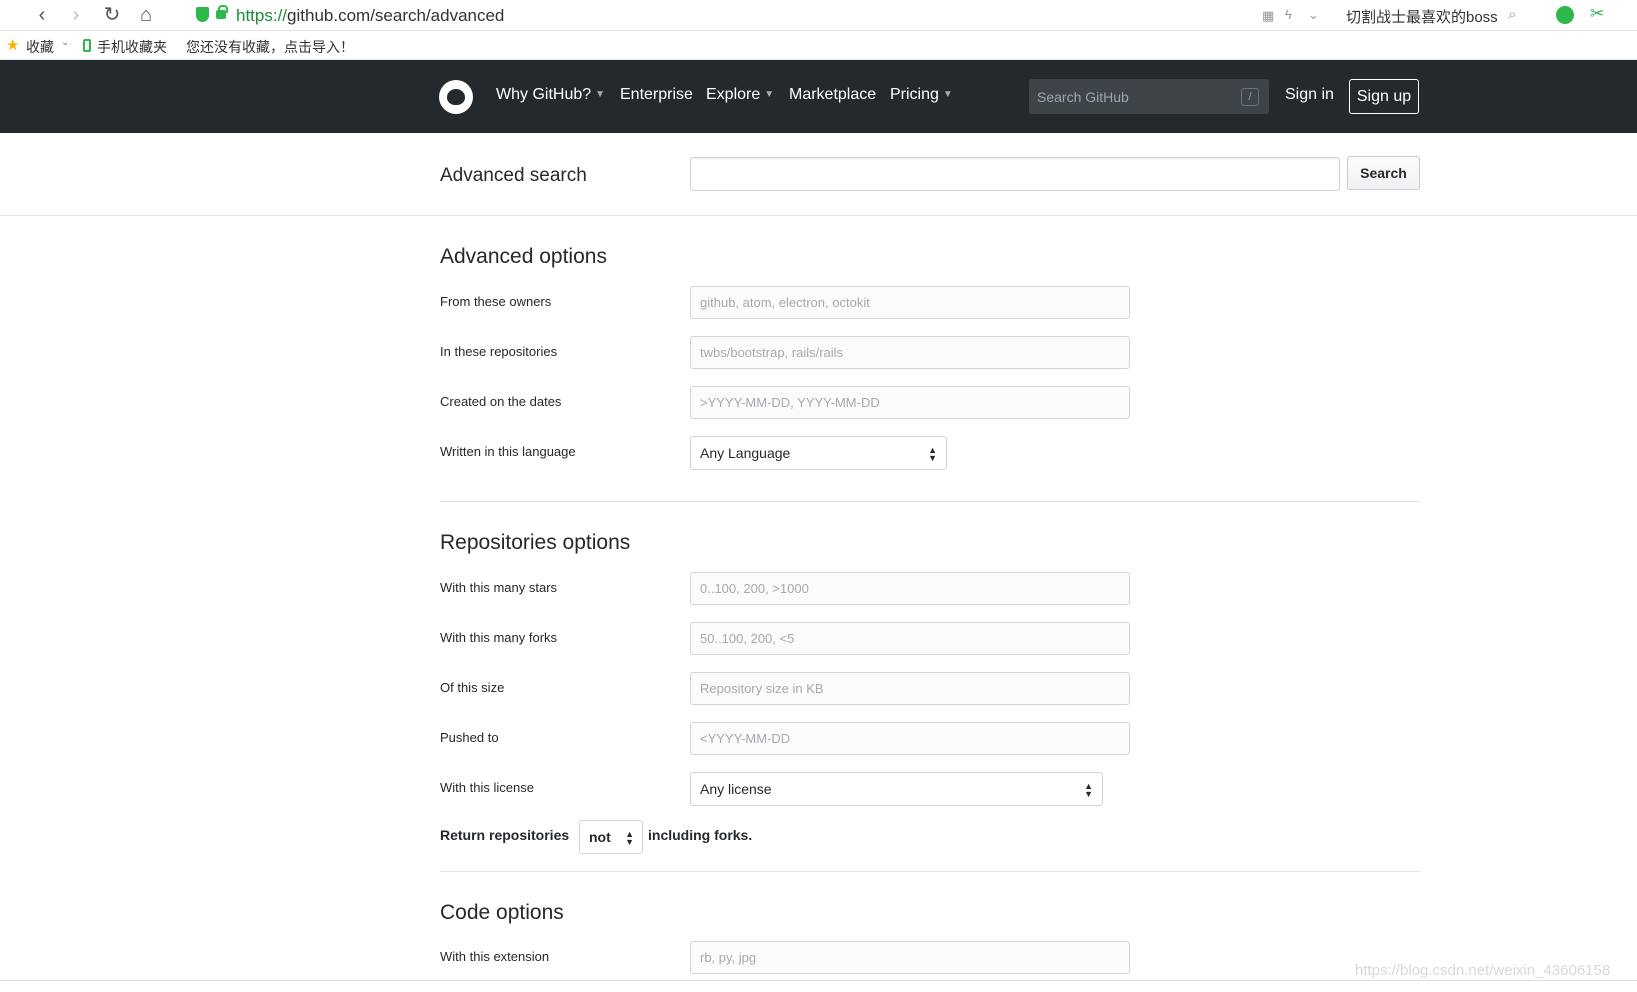  Describe the element at coordinates (910, 688) in the screenshot. I see `size-input` at that location.